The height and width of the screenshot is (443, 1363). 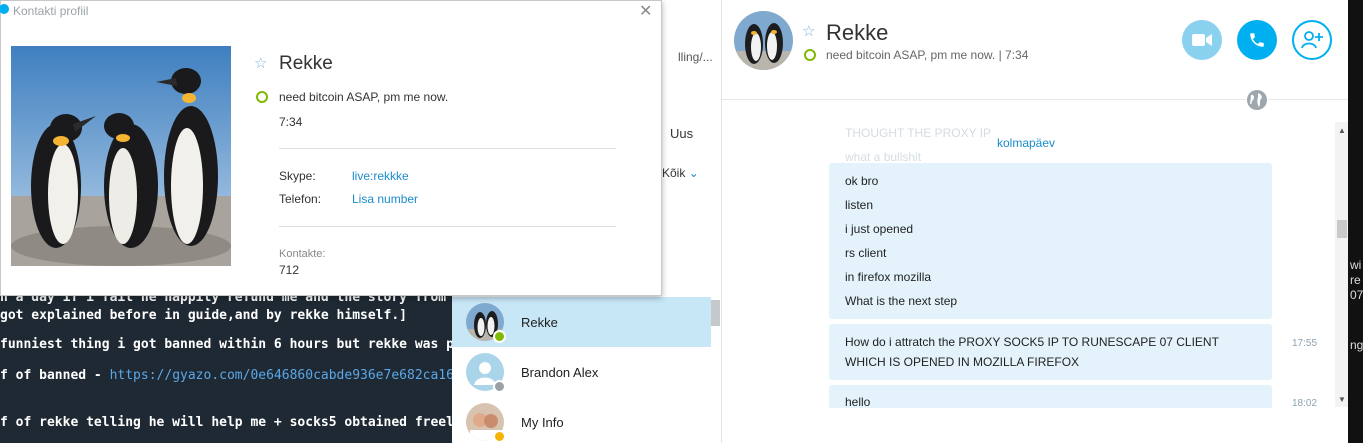 I want to click on previous-message-text: THOUGHT THE PROXY IP, so click(x=918, y=133).